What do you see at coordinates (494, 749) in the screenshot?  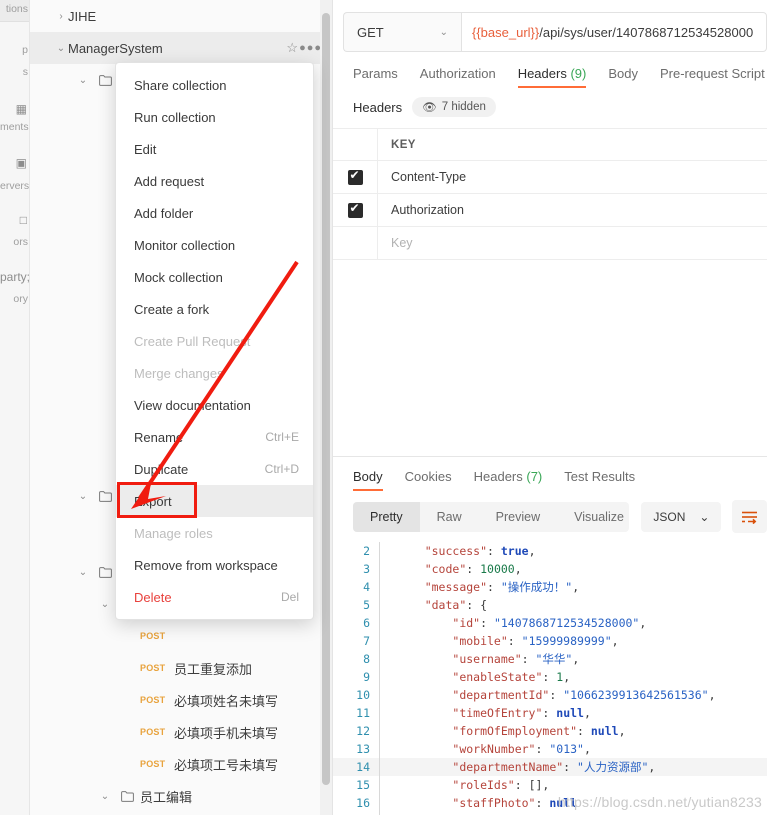 I see `code-key: "workNumber"` at bounding box center [494, 749].